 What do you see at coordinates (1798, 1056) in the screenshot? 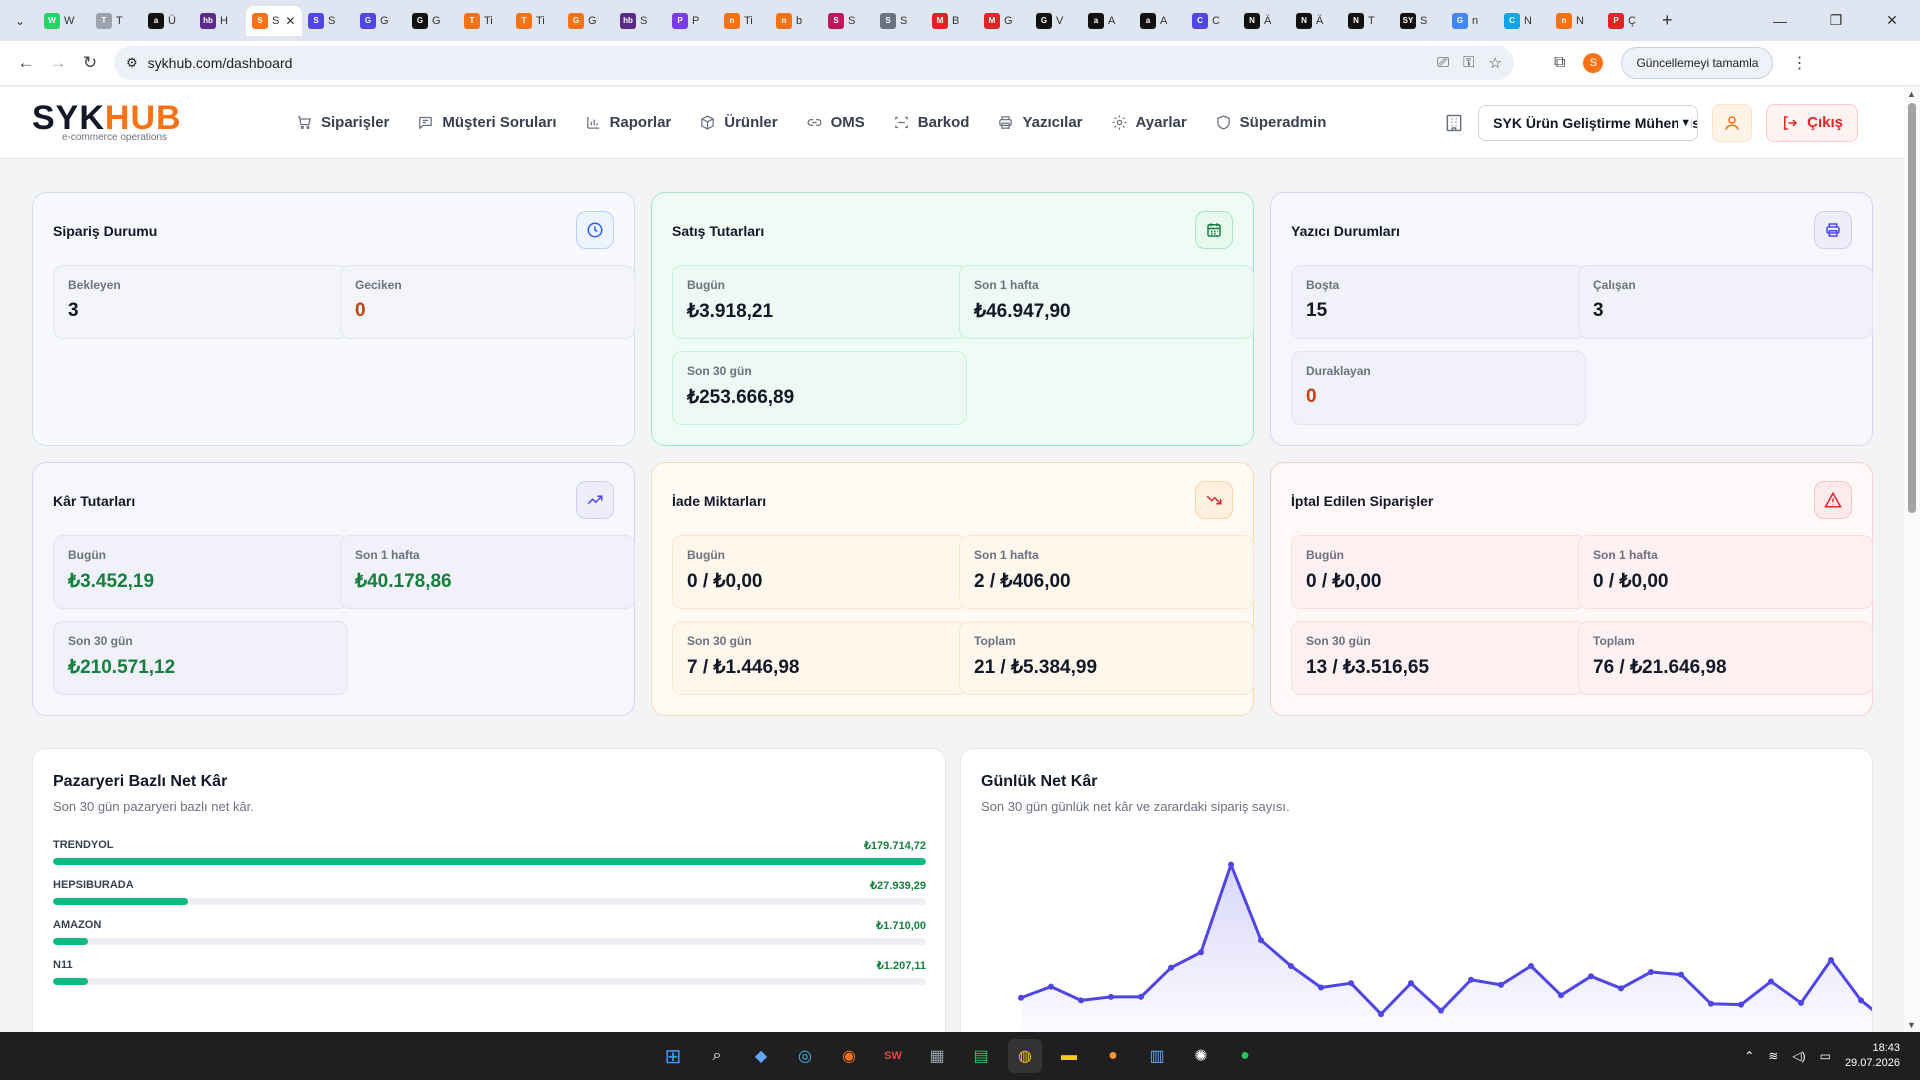
I see `volume-icon: ◁)` at bounding box center [1798, 1056].